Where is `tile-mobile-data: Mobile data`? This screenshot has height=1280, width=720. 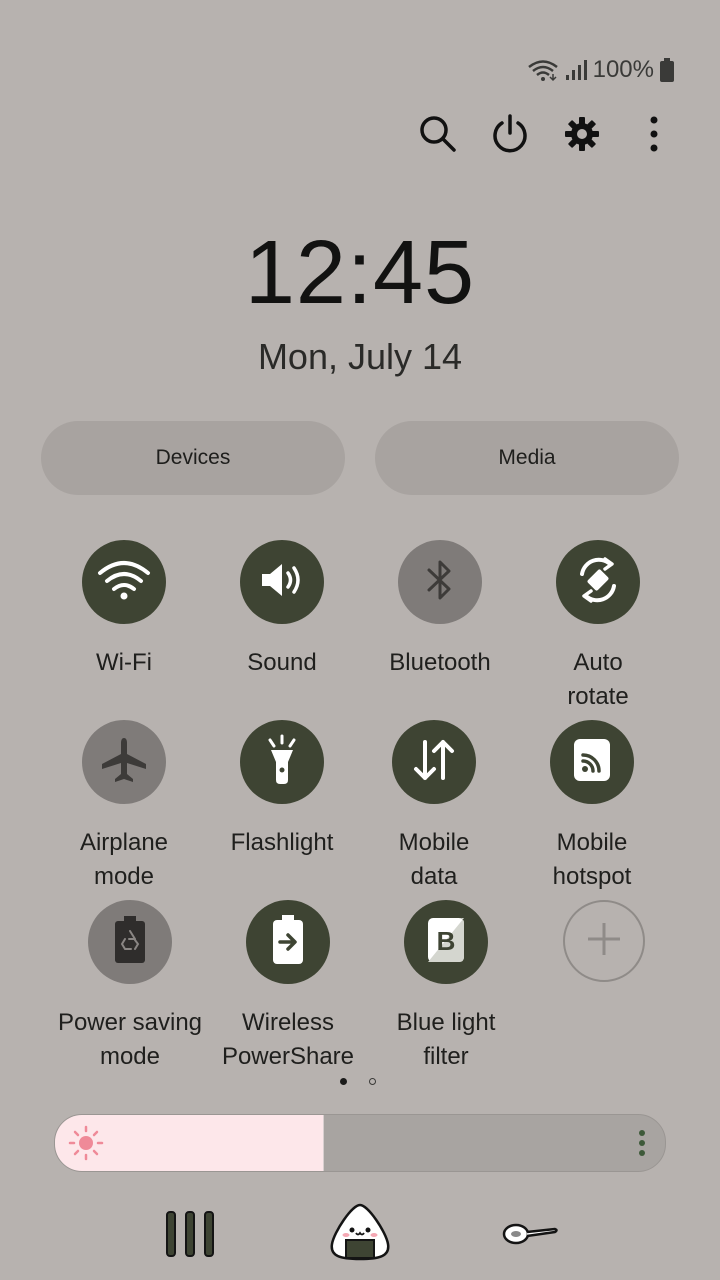 tile-mobile-data: Mobile data is located at coordinates (434, 807).